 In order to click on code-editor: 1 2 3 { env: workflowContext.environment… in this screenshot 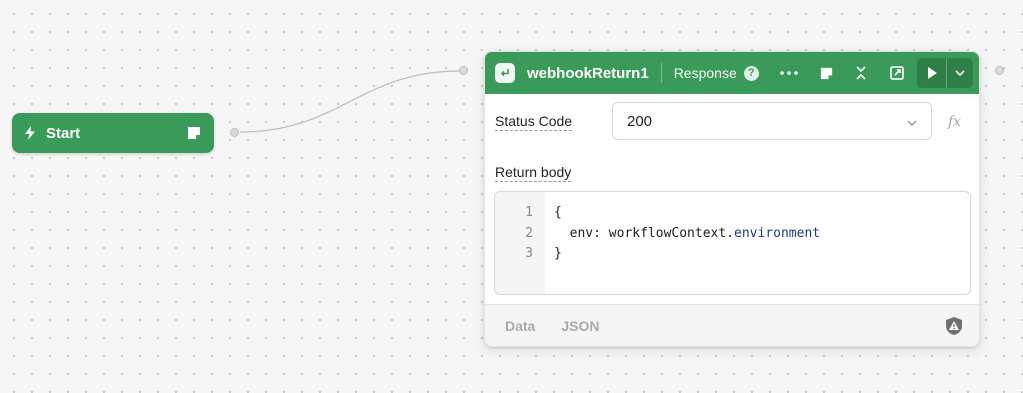, I will do `click(732, 243)`.